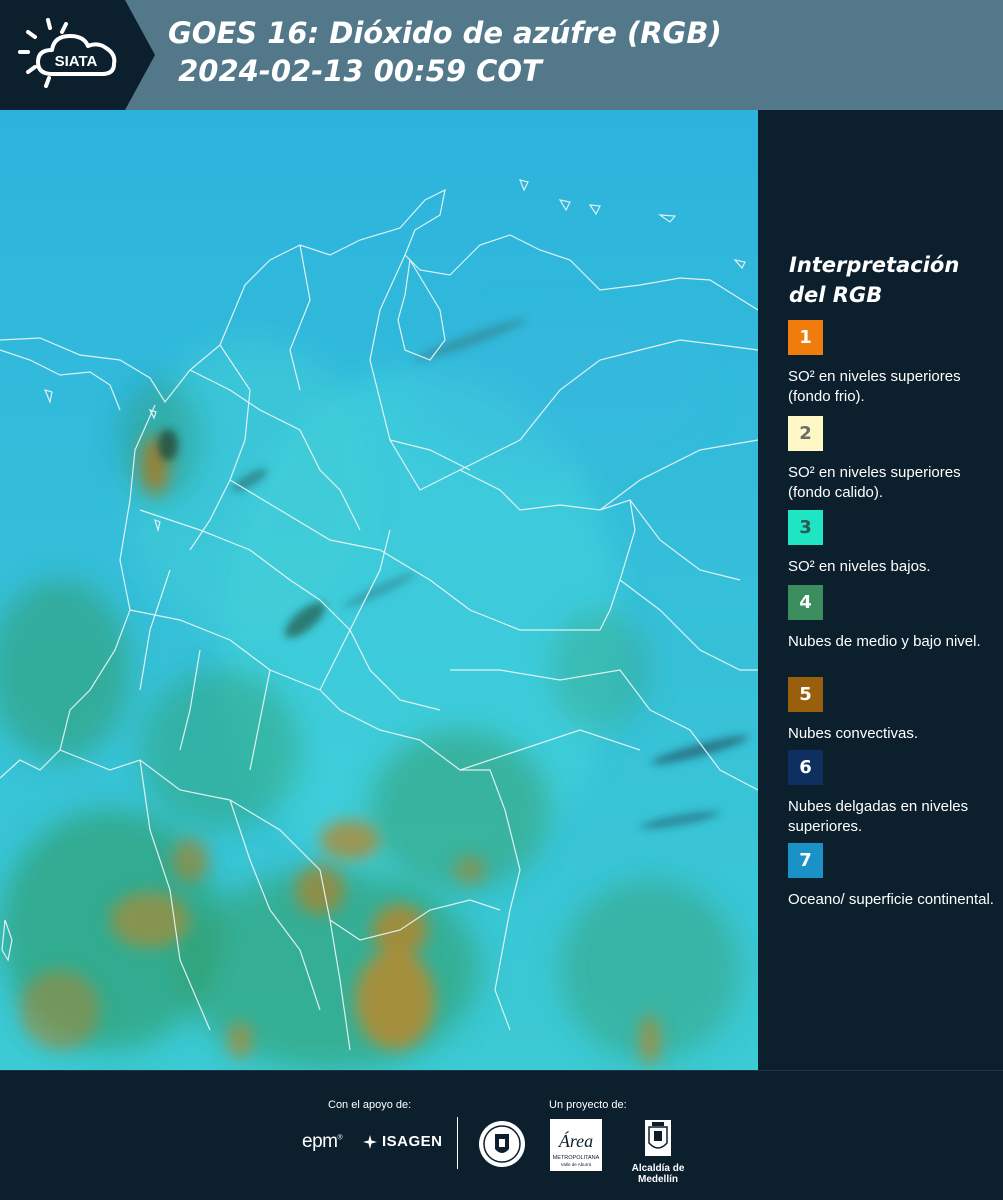  What do you see at coordinates (370, 1105) in the screenshot?
I see `support-label: Con el apoyo de:` at bounding box center [370, 1105].